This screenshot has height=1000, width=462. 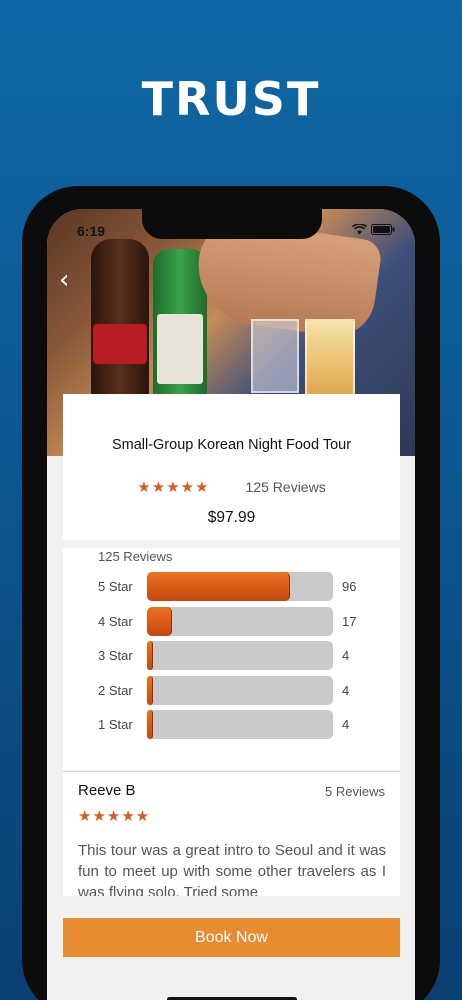 I want to click on back-chevron-icon: ‹, so click(x=64, y=280).